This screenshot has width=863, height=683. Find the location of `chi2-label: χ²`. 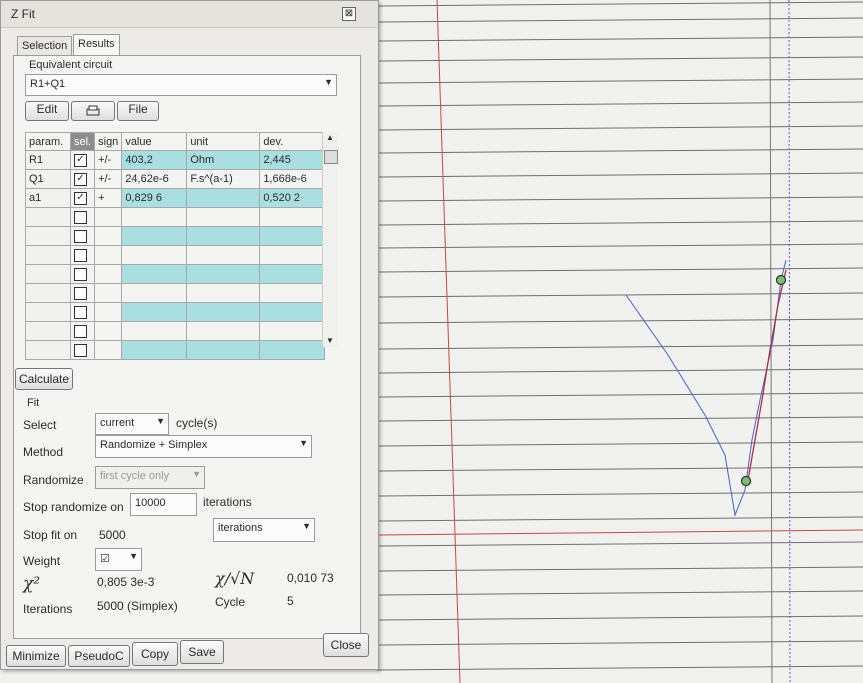

chi2-label: χ² is located at coordinates (32, 584).